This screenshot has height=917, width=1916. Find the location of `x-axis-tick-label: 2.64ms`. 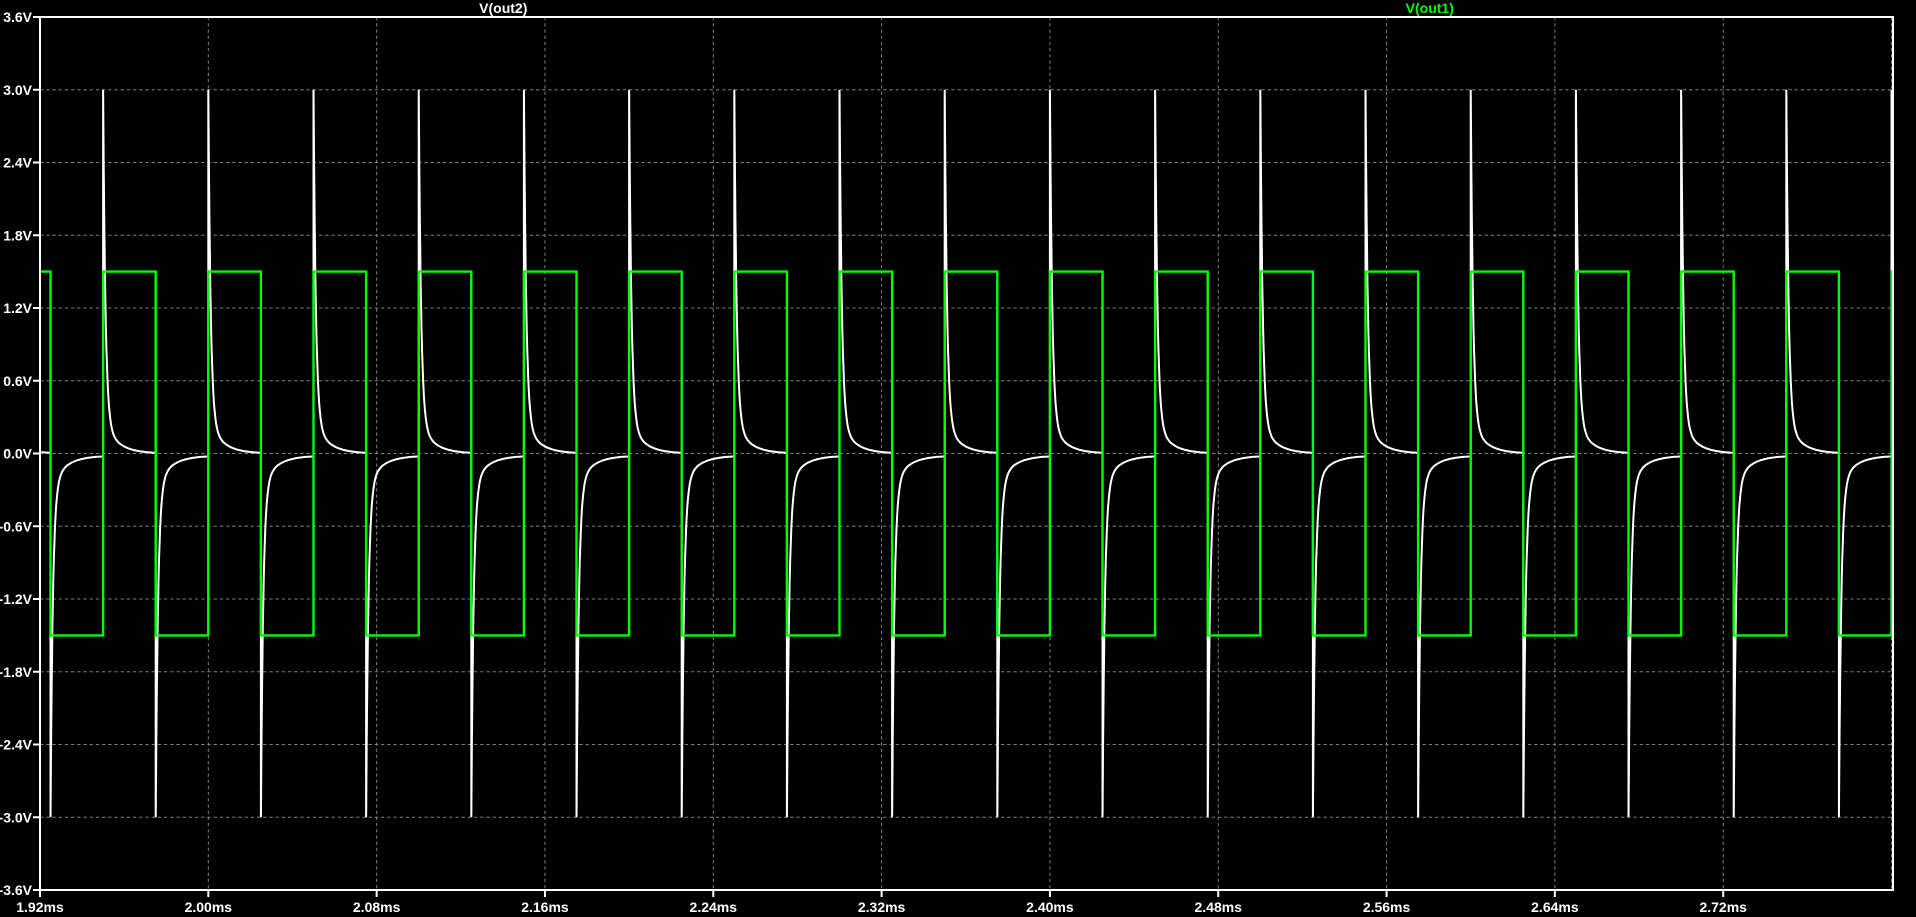

x-axis-tick-label: 2.64ms is located at coordinates (1555, 907).